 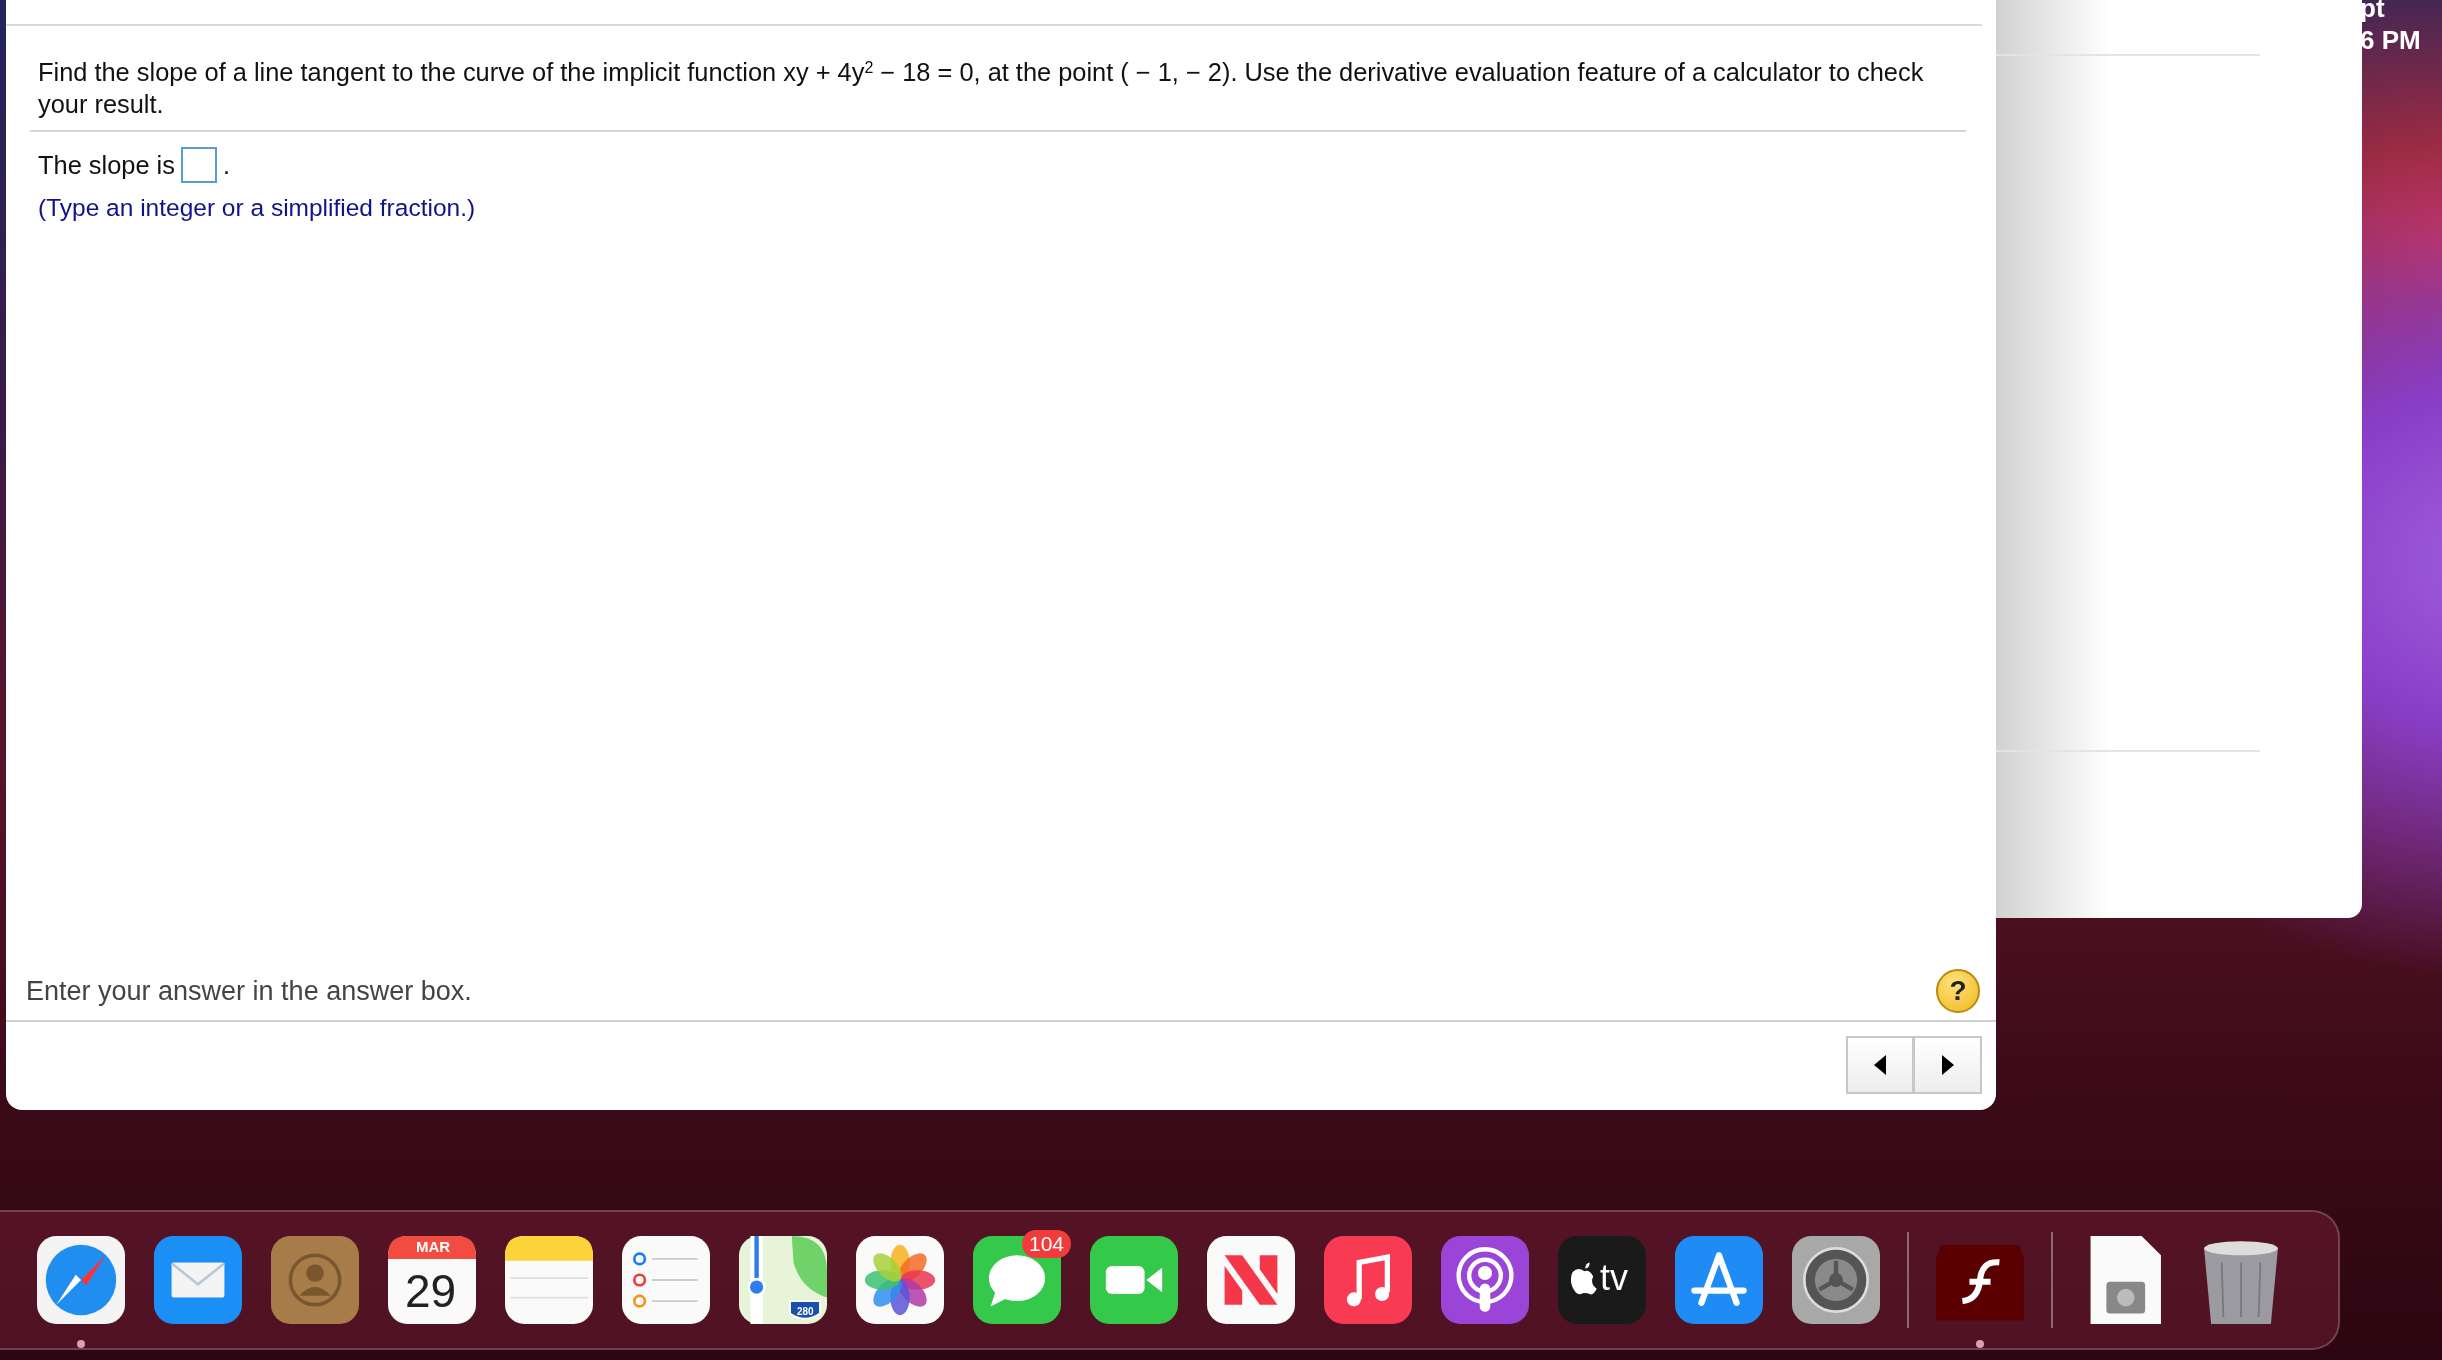 What do you see at coordinates (1880, 1065) in the screenshot?
I see `previous-button` at bounding box center [1880, 1065].